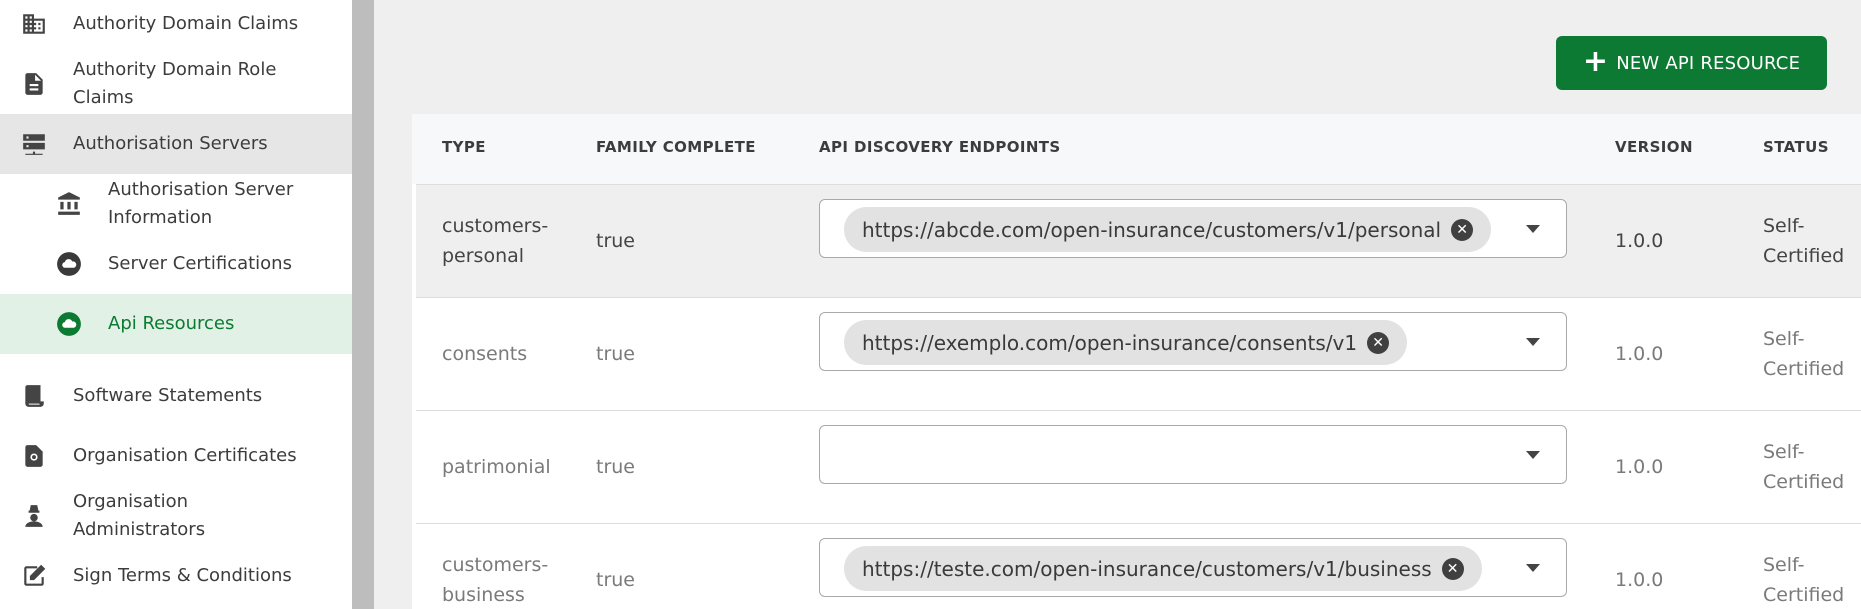  What do you see at coordinates (363, 304) in the screenshot?
I see `sidebar-divider` at bounding box center [363, 304].